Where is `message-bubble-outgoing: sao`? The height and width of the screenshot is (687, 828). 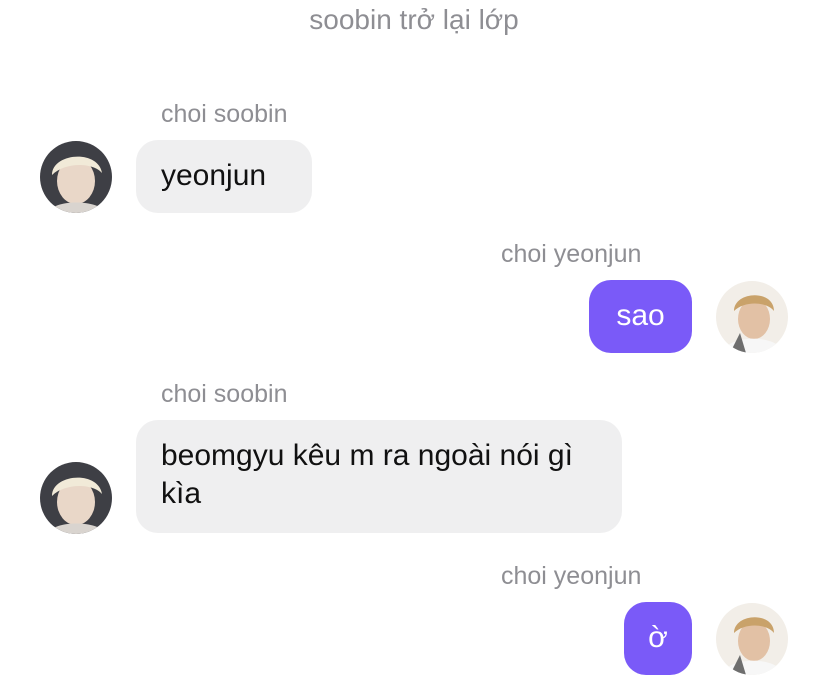 message-bubble-outgoing: sao is located at coordinates (640, 316).